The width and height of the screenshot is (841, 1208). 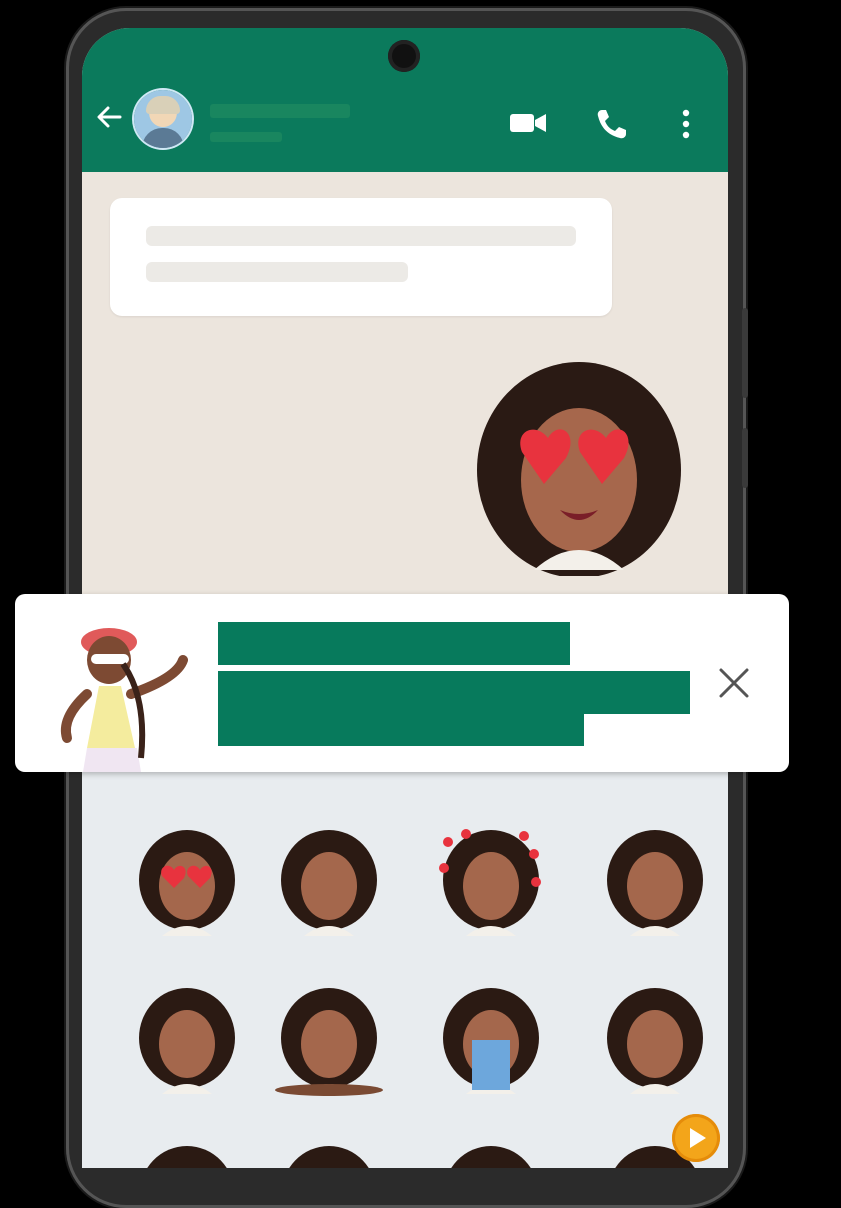 What do you see at coordinates (246, 137) in the screenshot?
I see `contact-status` at bounding box center [246, 137].